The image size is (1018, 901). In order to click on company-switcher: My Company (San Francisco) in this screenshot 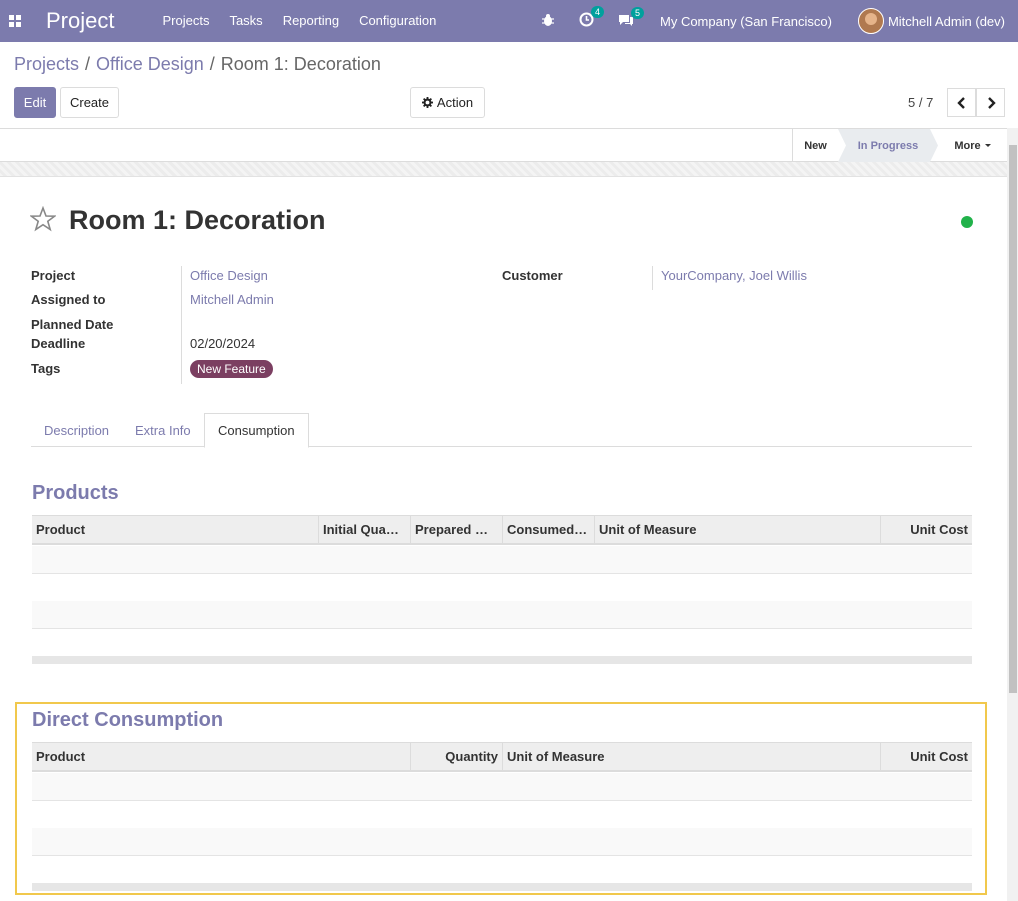, I will do `click(746, 21)`.